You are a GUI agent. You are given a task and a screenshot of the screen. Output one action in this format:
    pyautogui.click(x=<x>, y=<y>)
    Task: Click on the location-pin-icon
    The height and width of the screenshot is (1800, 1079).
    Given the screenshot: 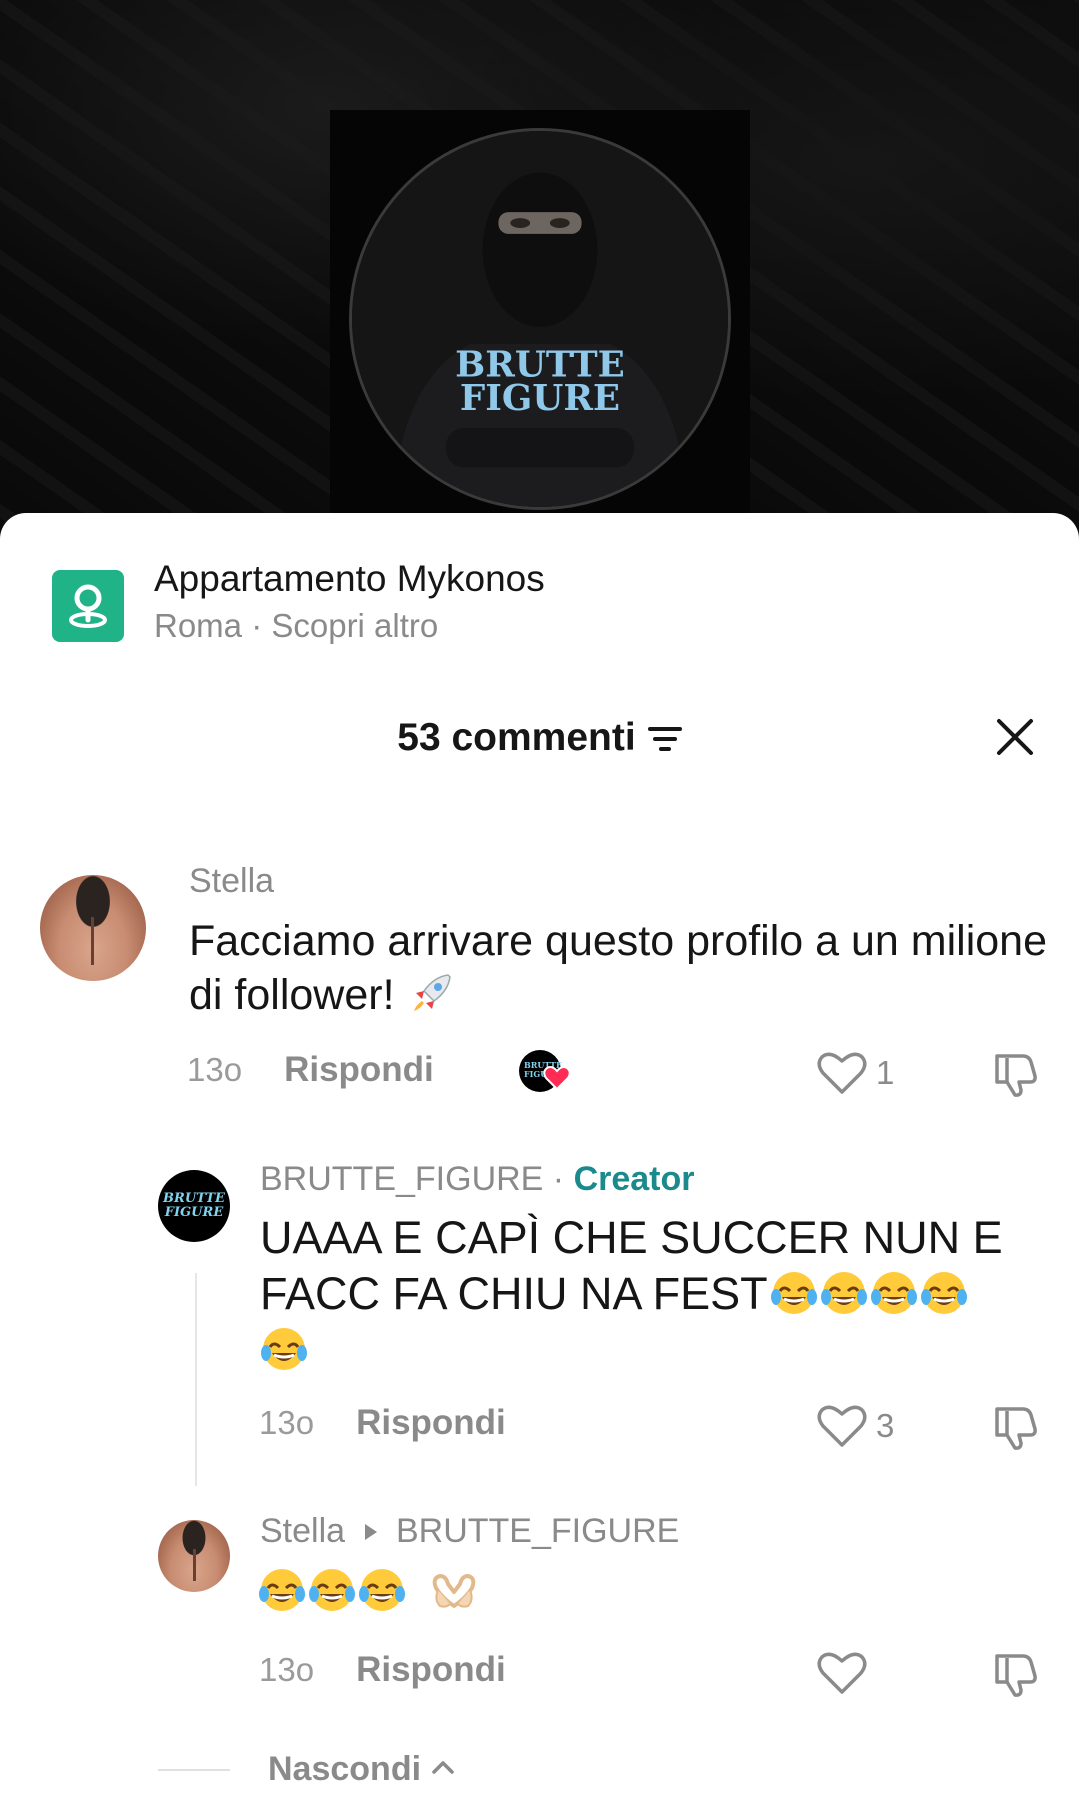 What is the action you would take?
    pyautogui.click(x=88, y=606)
    